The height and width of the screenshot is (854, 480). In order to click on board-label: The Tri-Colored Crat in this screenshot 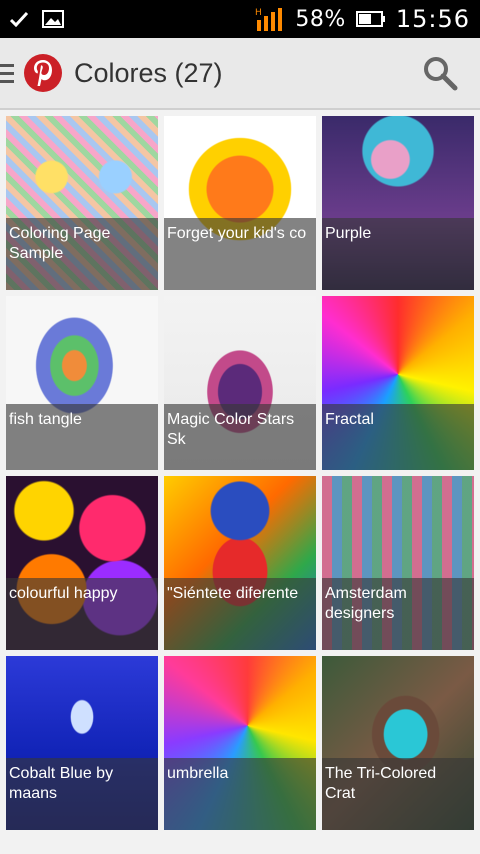, I will do `click(398, 794)`.